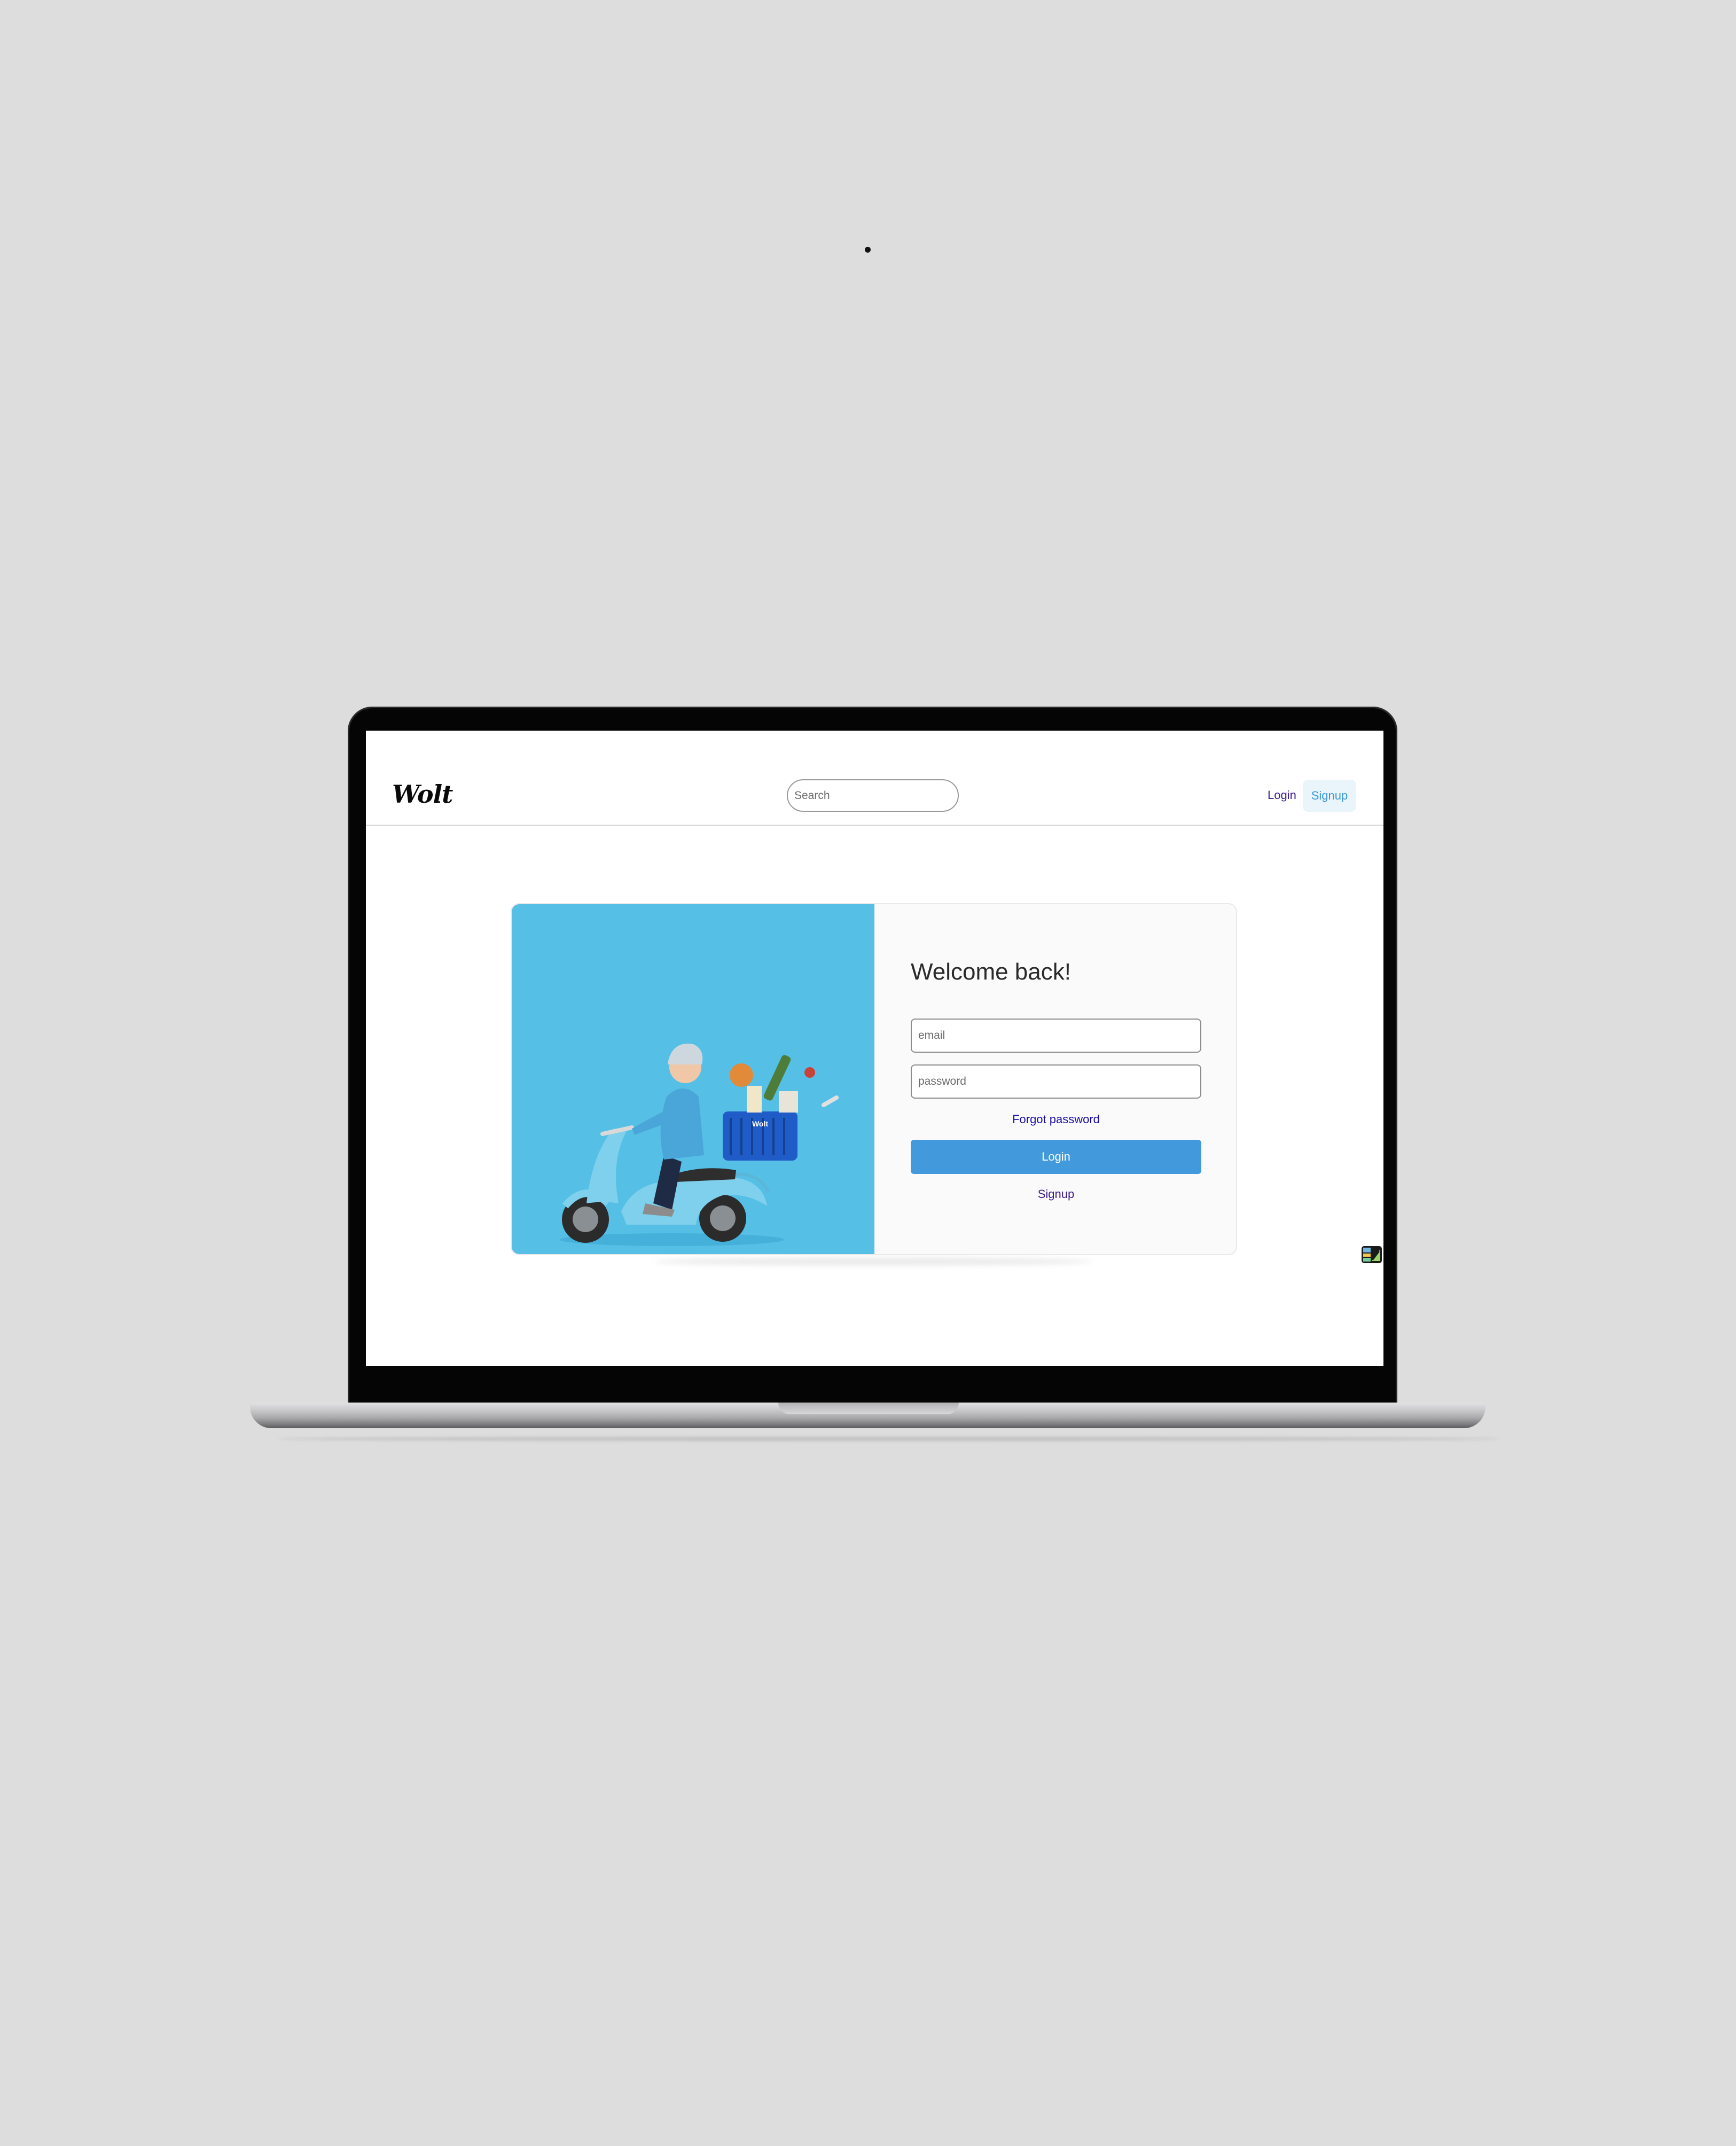  I want to click on nav-login-link: Login, so click(1282, 795).